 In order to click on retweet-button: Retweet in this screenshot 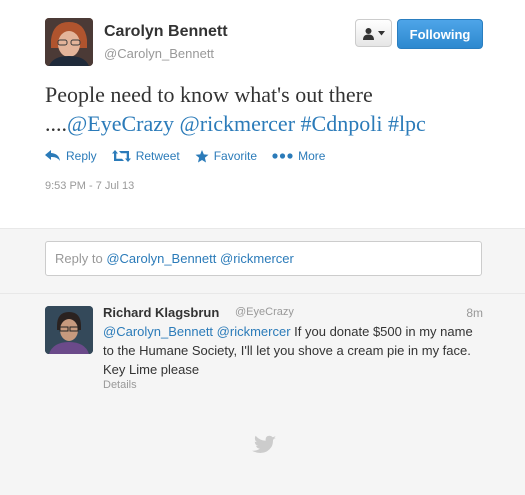, I will do `click(145, 156)`.